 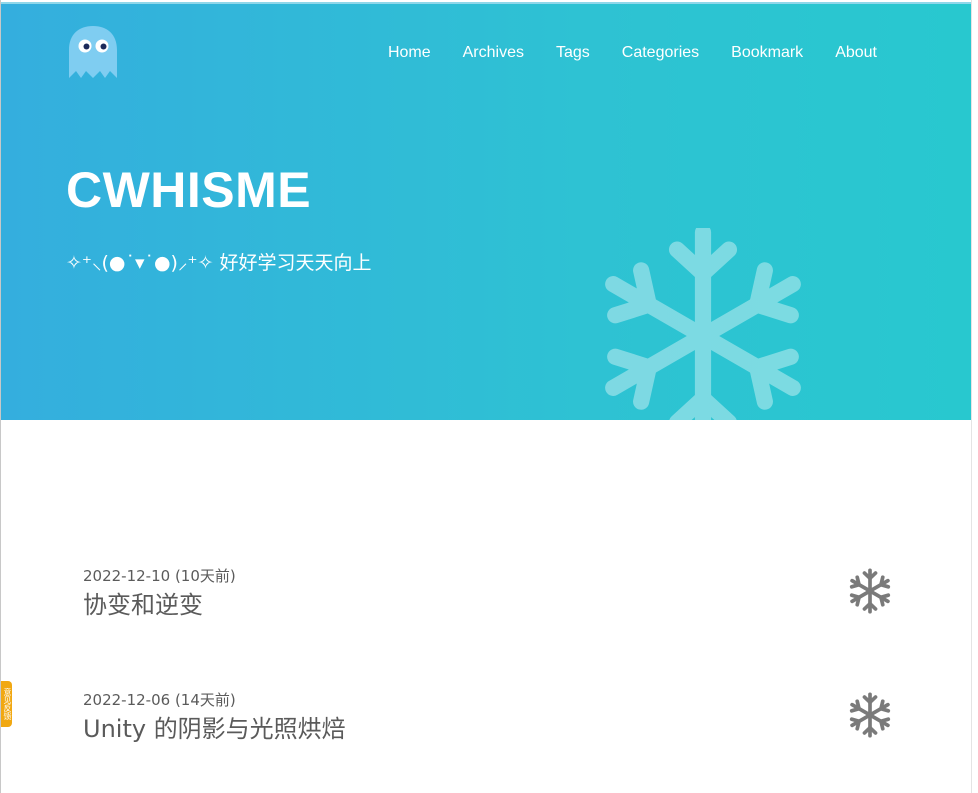 I want to click on post-title-link: 协变和逆变, so click(x=493, y=605).